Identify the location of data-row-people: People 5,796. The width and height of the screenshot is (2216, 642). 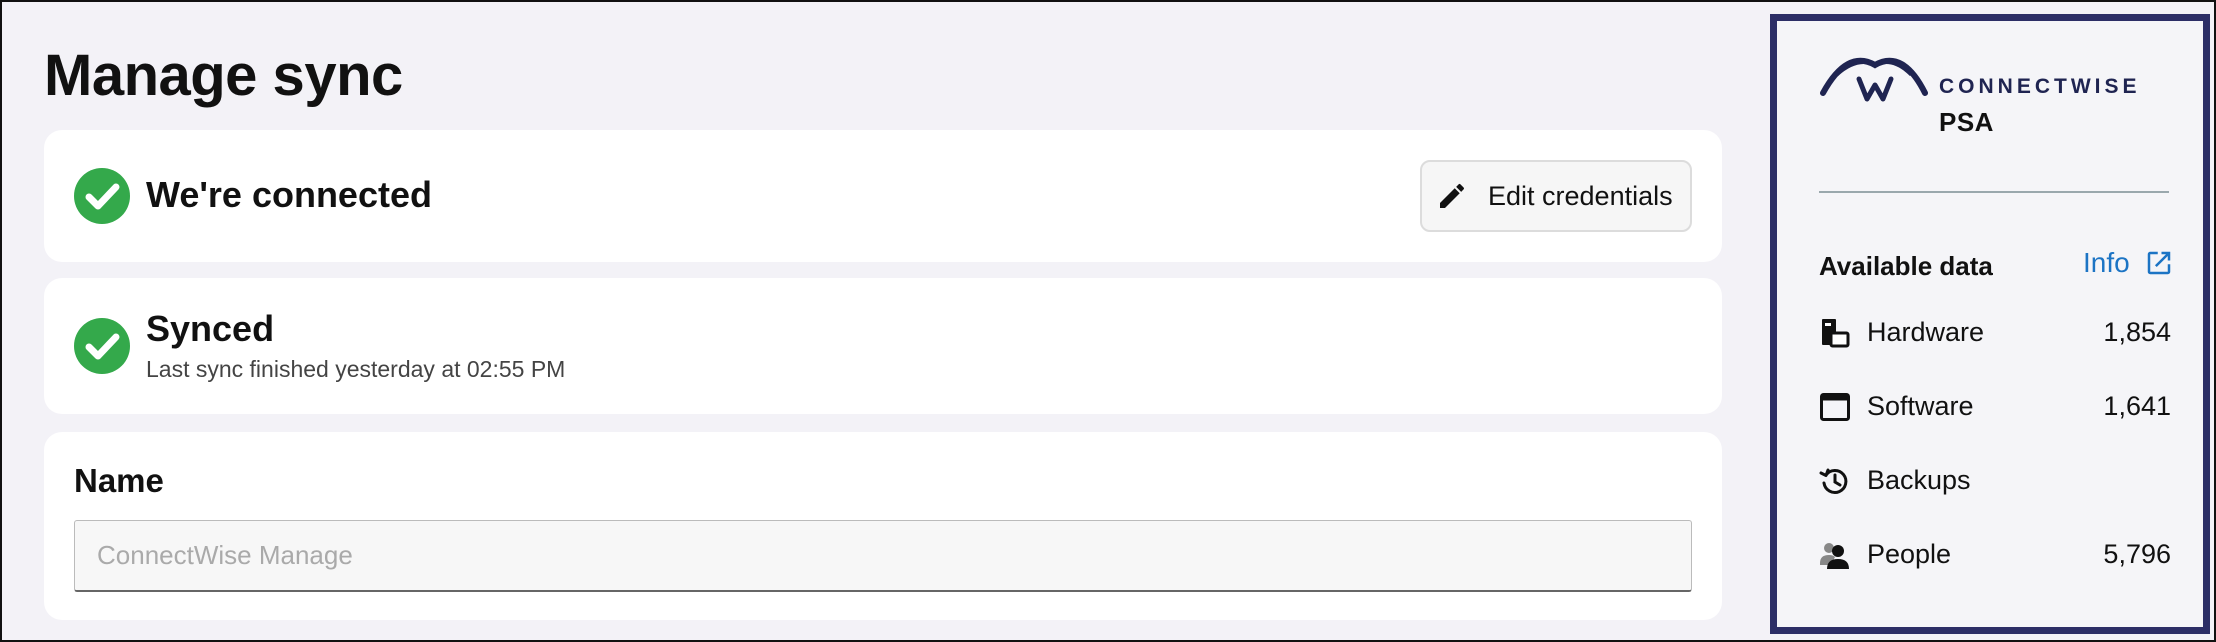
(1995, 555).